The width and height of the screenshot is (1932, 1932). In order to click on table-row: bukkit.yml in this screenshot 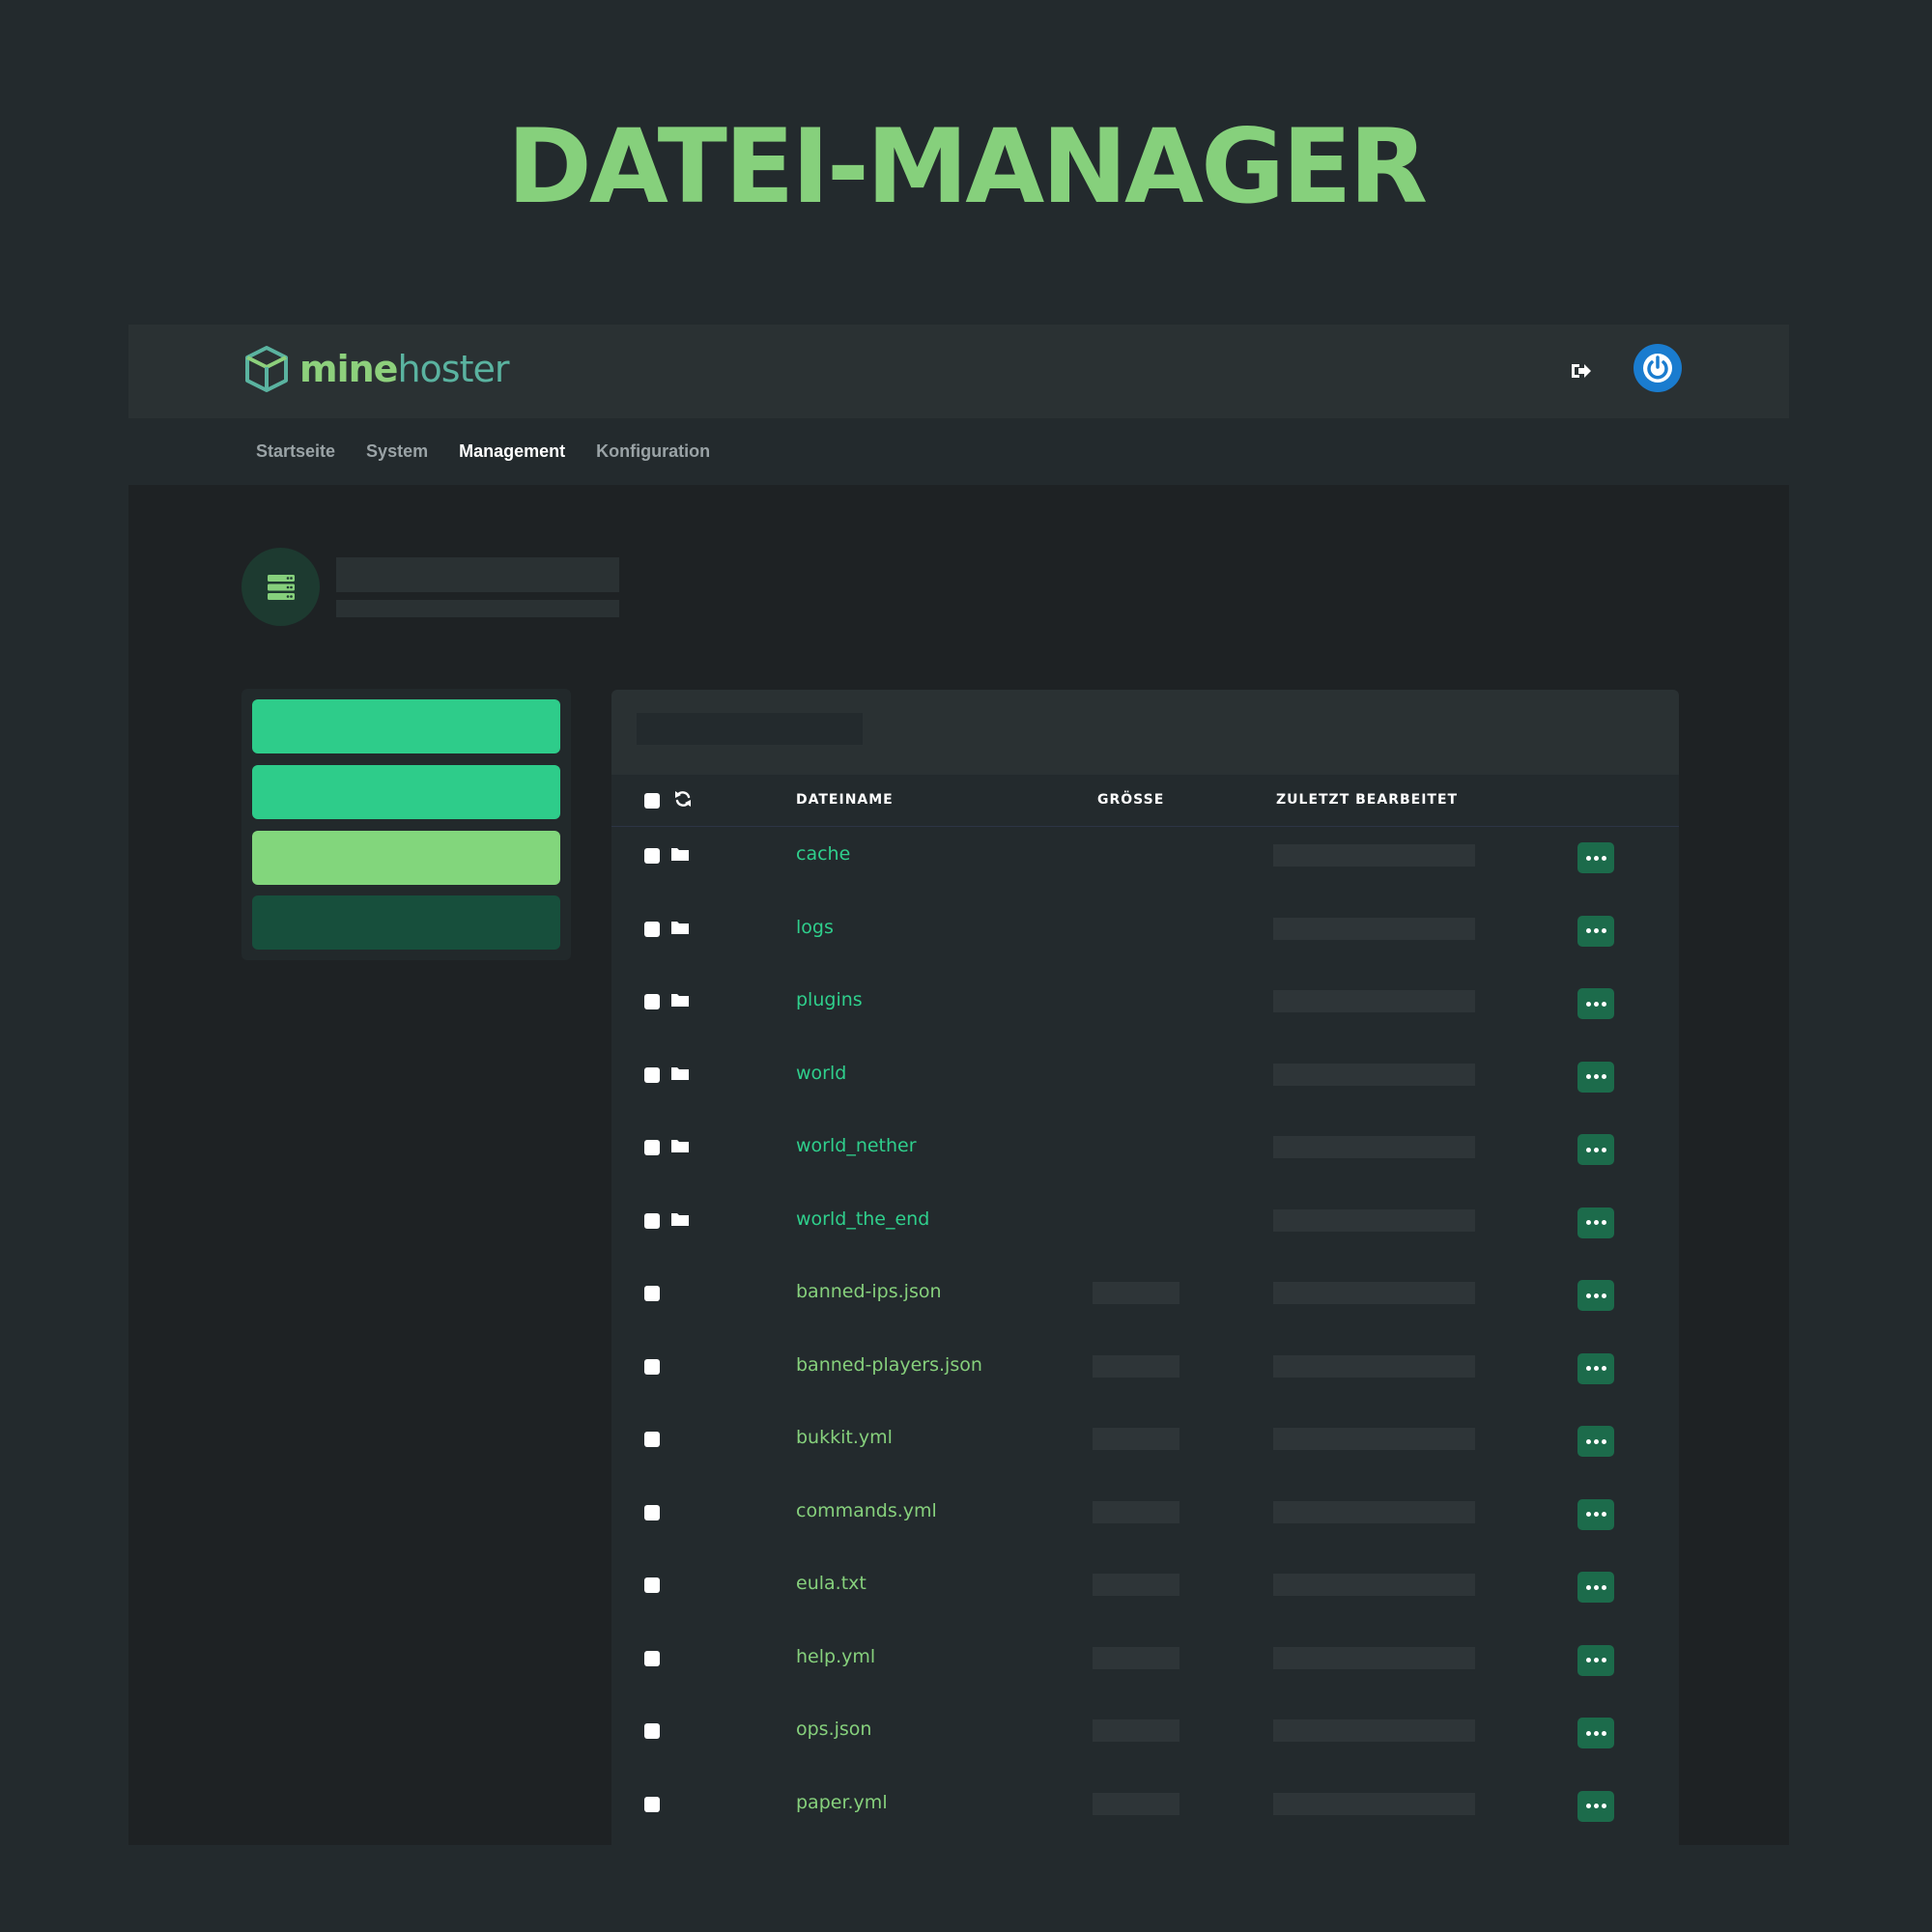, I will do `click(1145, 1439)`.